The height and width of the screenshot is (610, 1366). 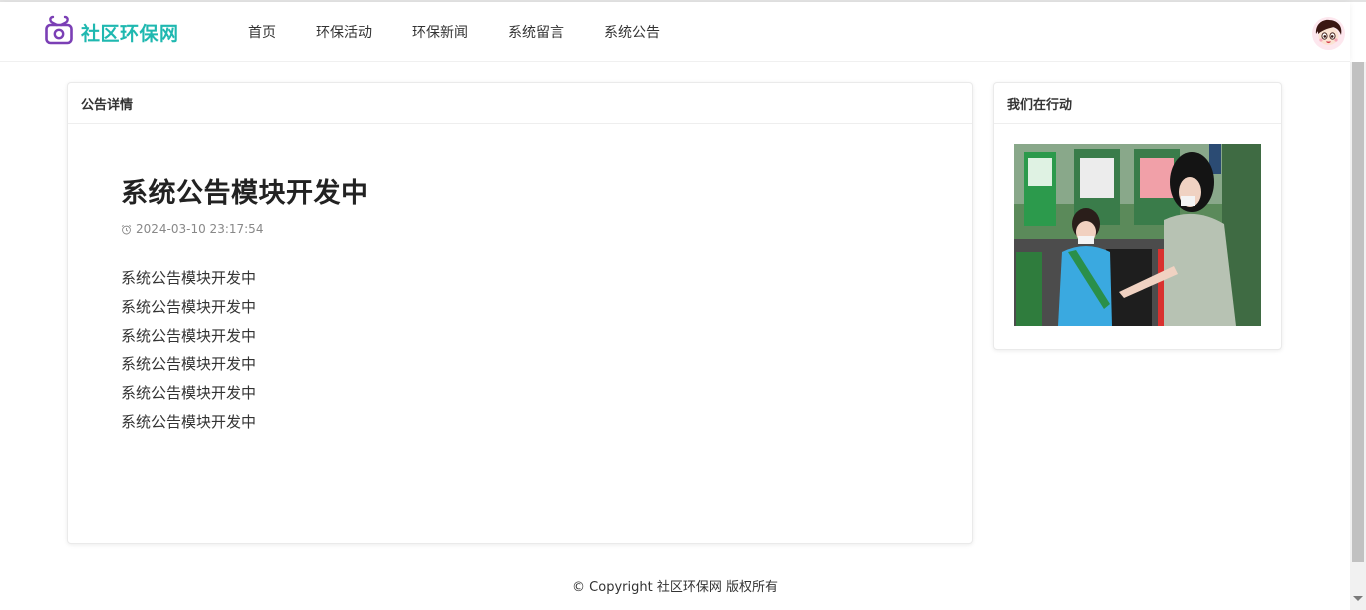 I want to click on main-nav: 首页 环保活动 环保新闻 系统留言 系统公告, so click(x=458, y=32).